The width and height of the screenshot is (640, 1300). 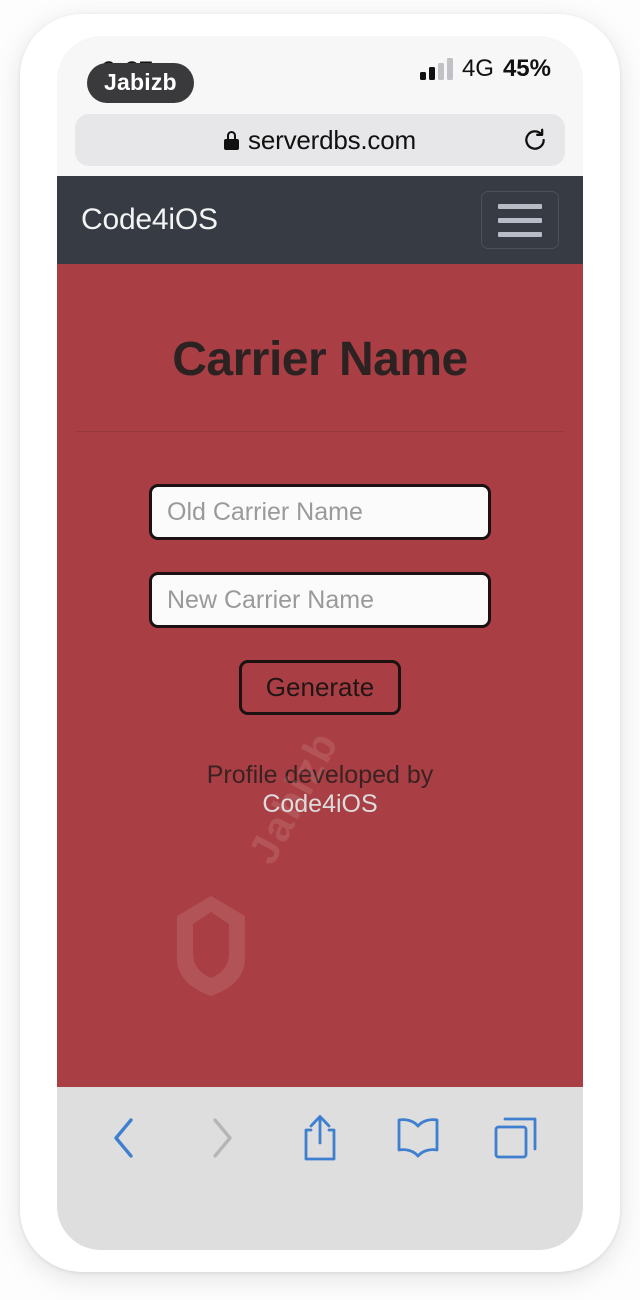 I want to click on footer-link: Code4iOS, so click(x=319, y=804).